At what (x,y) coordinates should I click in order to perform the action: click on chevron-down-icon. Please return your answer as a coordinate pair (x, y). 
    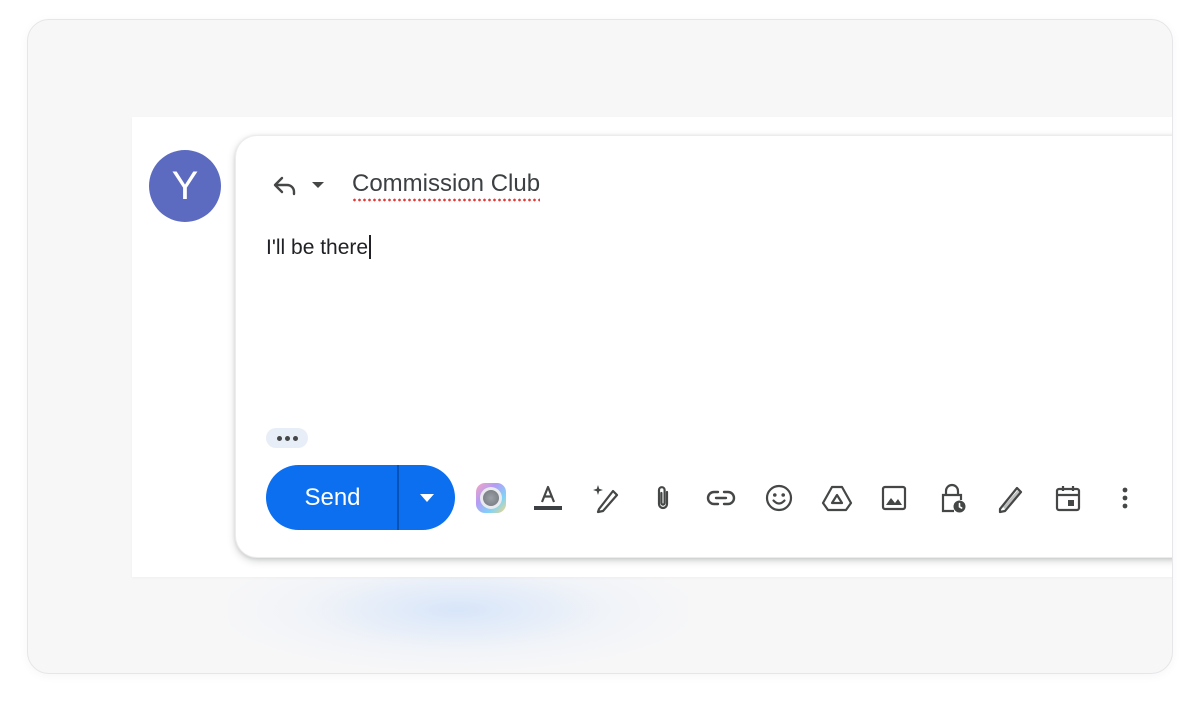
    Looking at the image, I should click on (427, 497).